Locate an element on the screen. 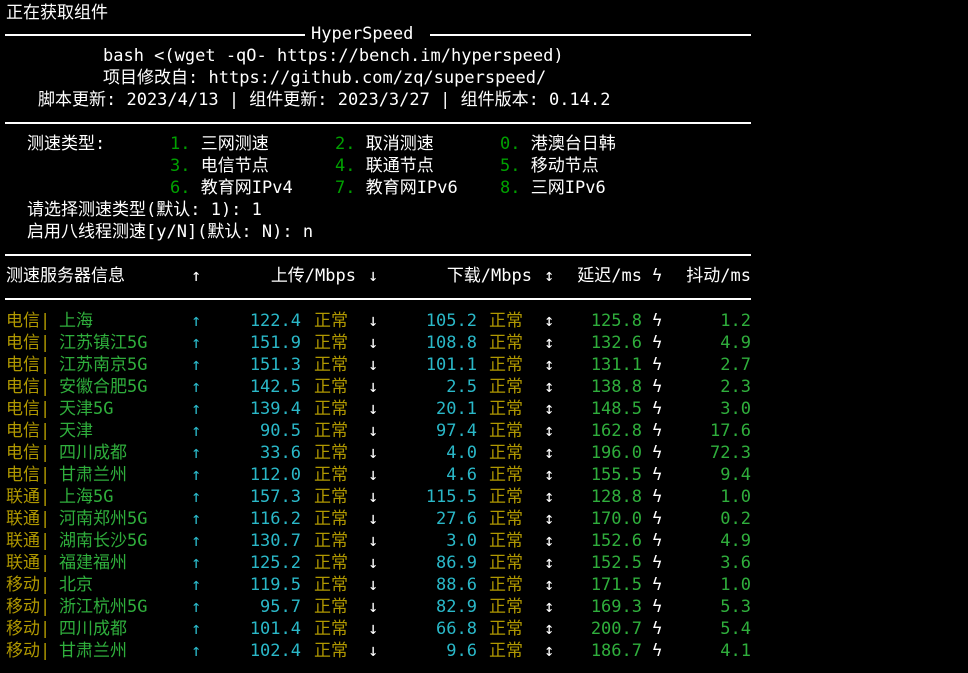 The image size is (968, 673). row-latency: 131.1 is located at coordinates (616, 365).